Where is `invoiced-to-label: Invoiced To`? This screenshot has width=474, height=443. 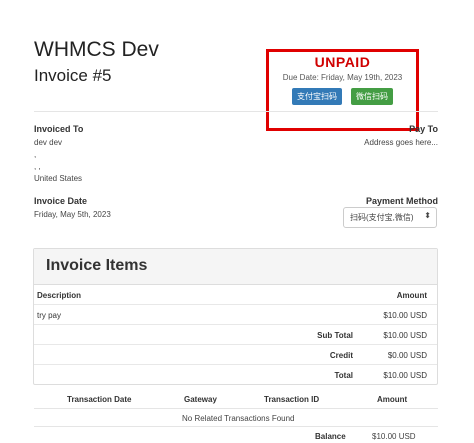
invoiced-to-label: Invoiced To is located at coordinates (59, 129).